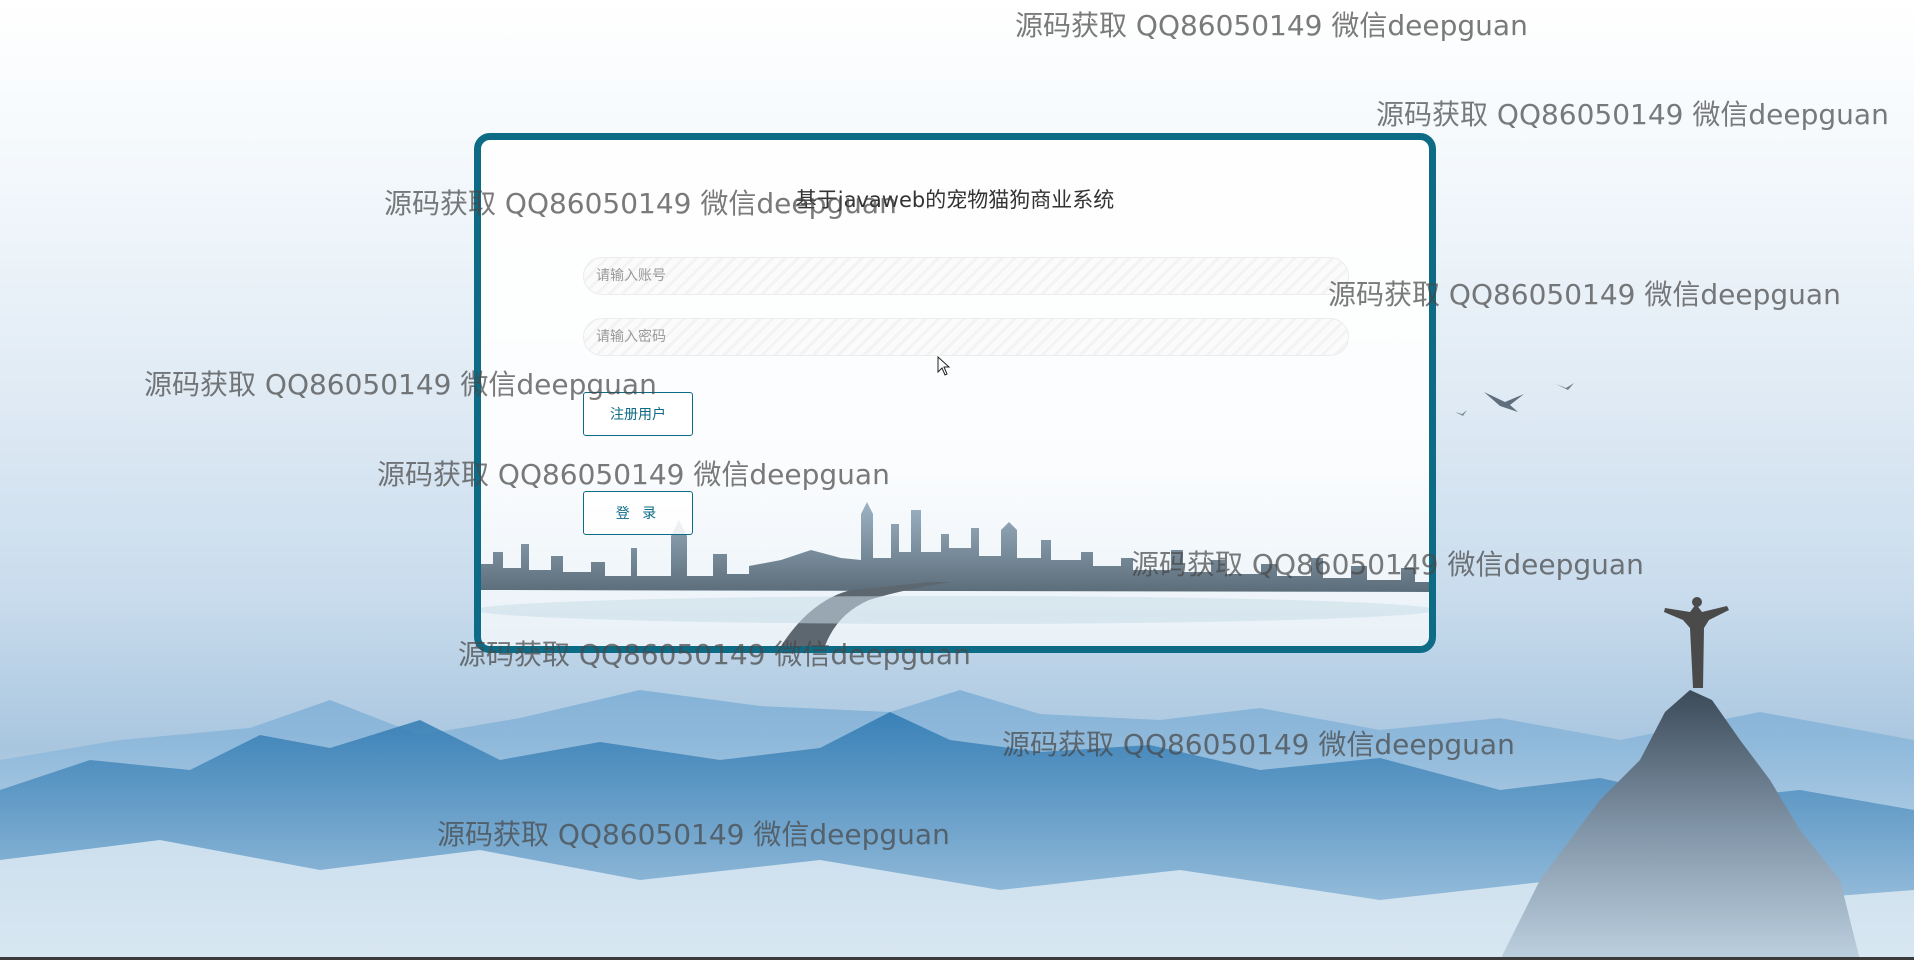  Describe the element at coordinates (944, 366) in the screenshot. I see `mouse-cursor-icon` at that location.